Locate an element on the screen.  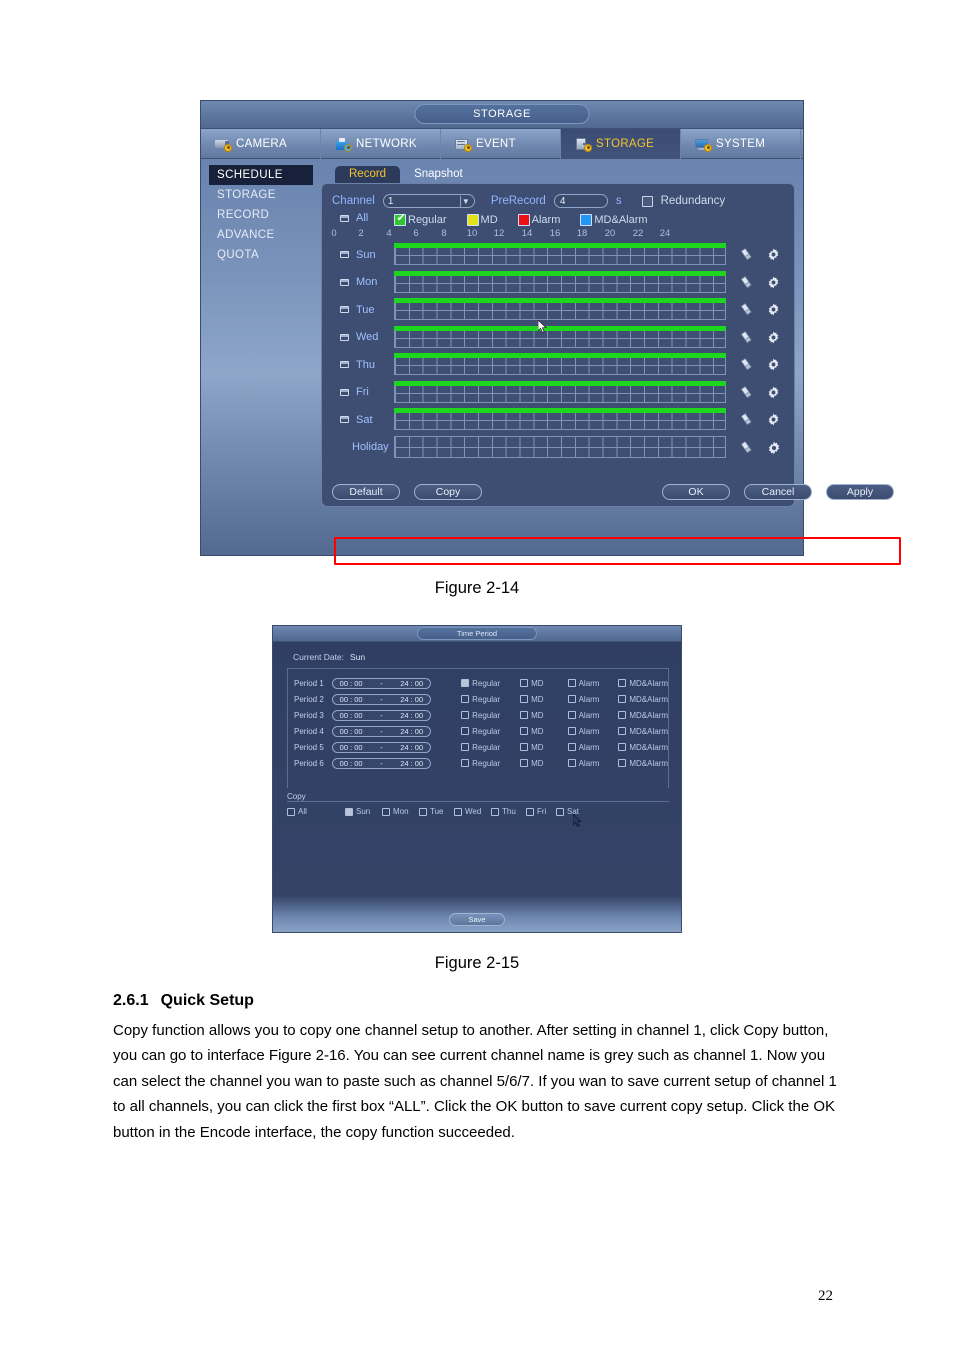
period-2-md: MD is located at coordinates (543, 699).